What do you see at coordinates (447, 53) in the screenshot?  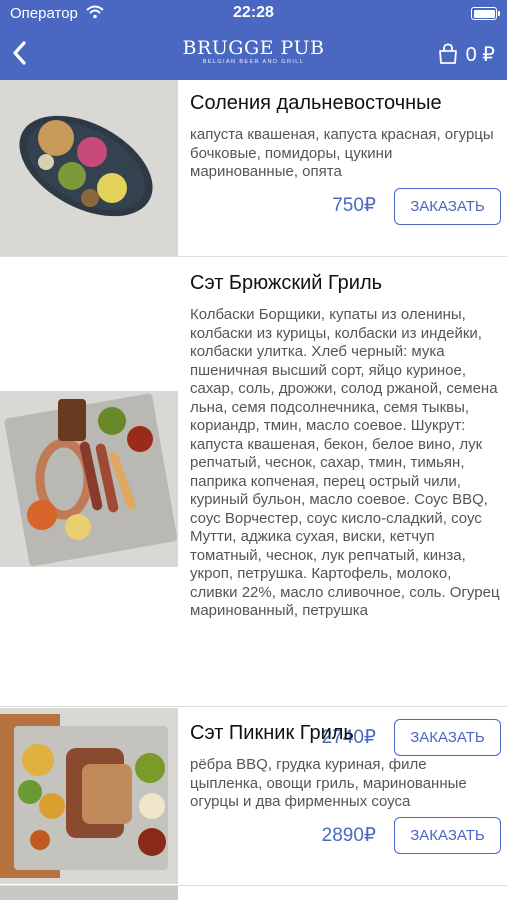 I see `shopping-bag-icon` at bounding box center [447, 53].